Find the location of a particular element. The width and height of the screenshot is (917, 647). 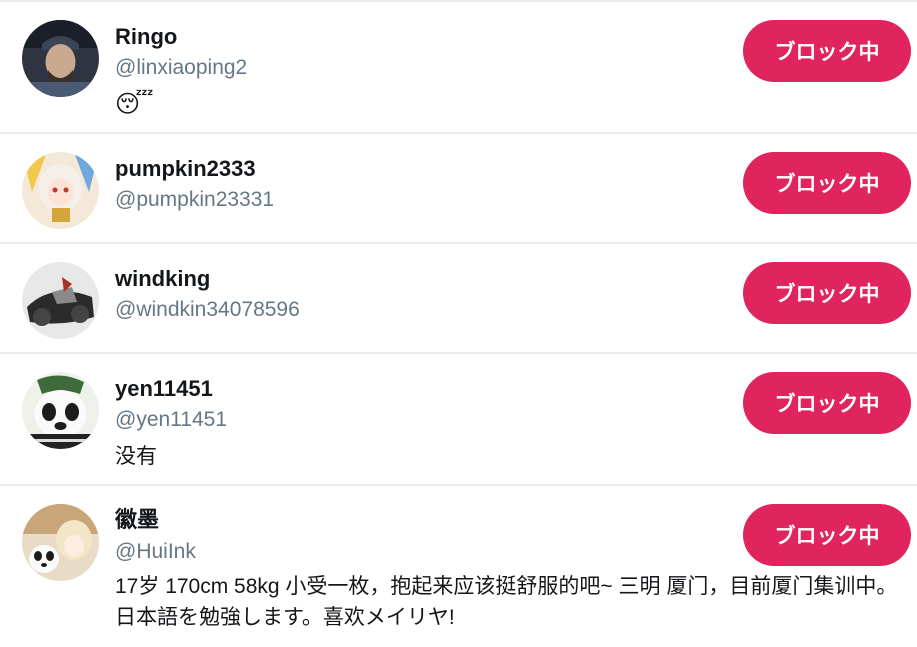

user-handle: @yen11451 is located at coordinates (171, 420).